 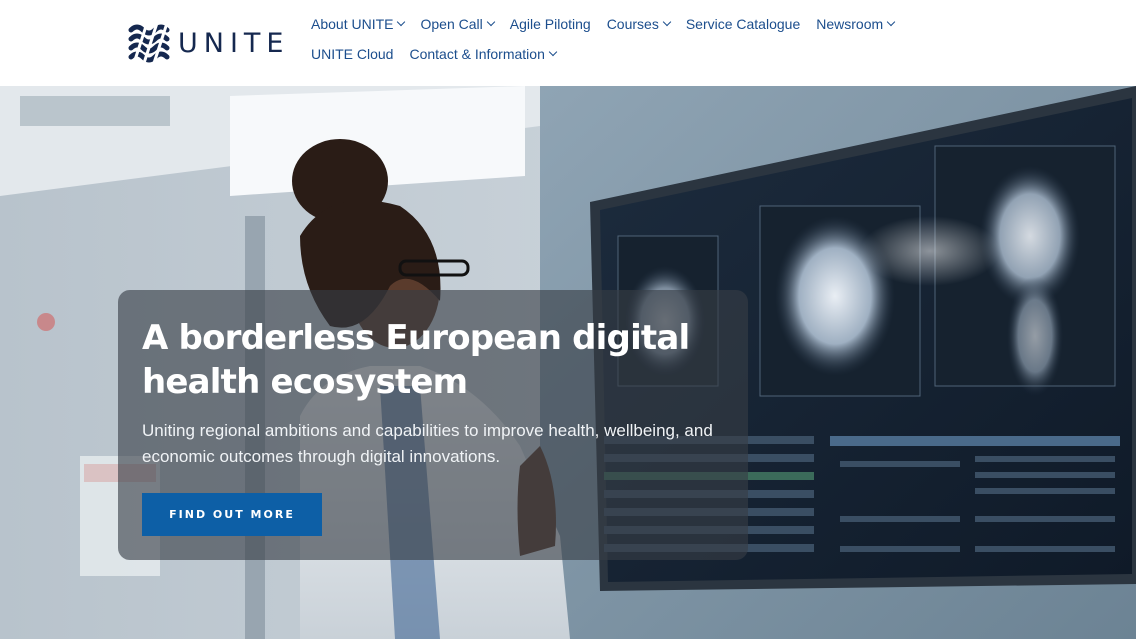 I want to click on nav-item-unite-cloud: UNITE Cloud, so click(x=352, y=54).